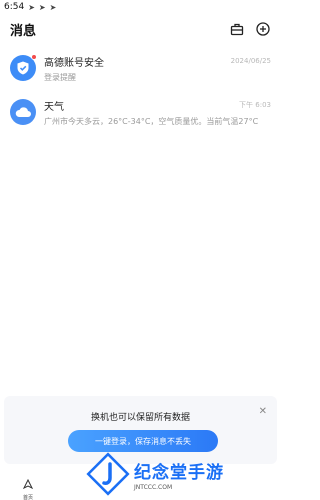 The width and height of the screenshot is (320, 500). I want to click on shield-icon, so click(23, 68).